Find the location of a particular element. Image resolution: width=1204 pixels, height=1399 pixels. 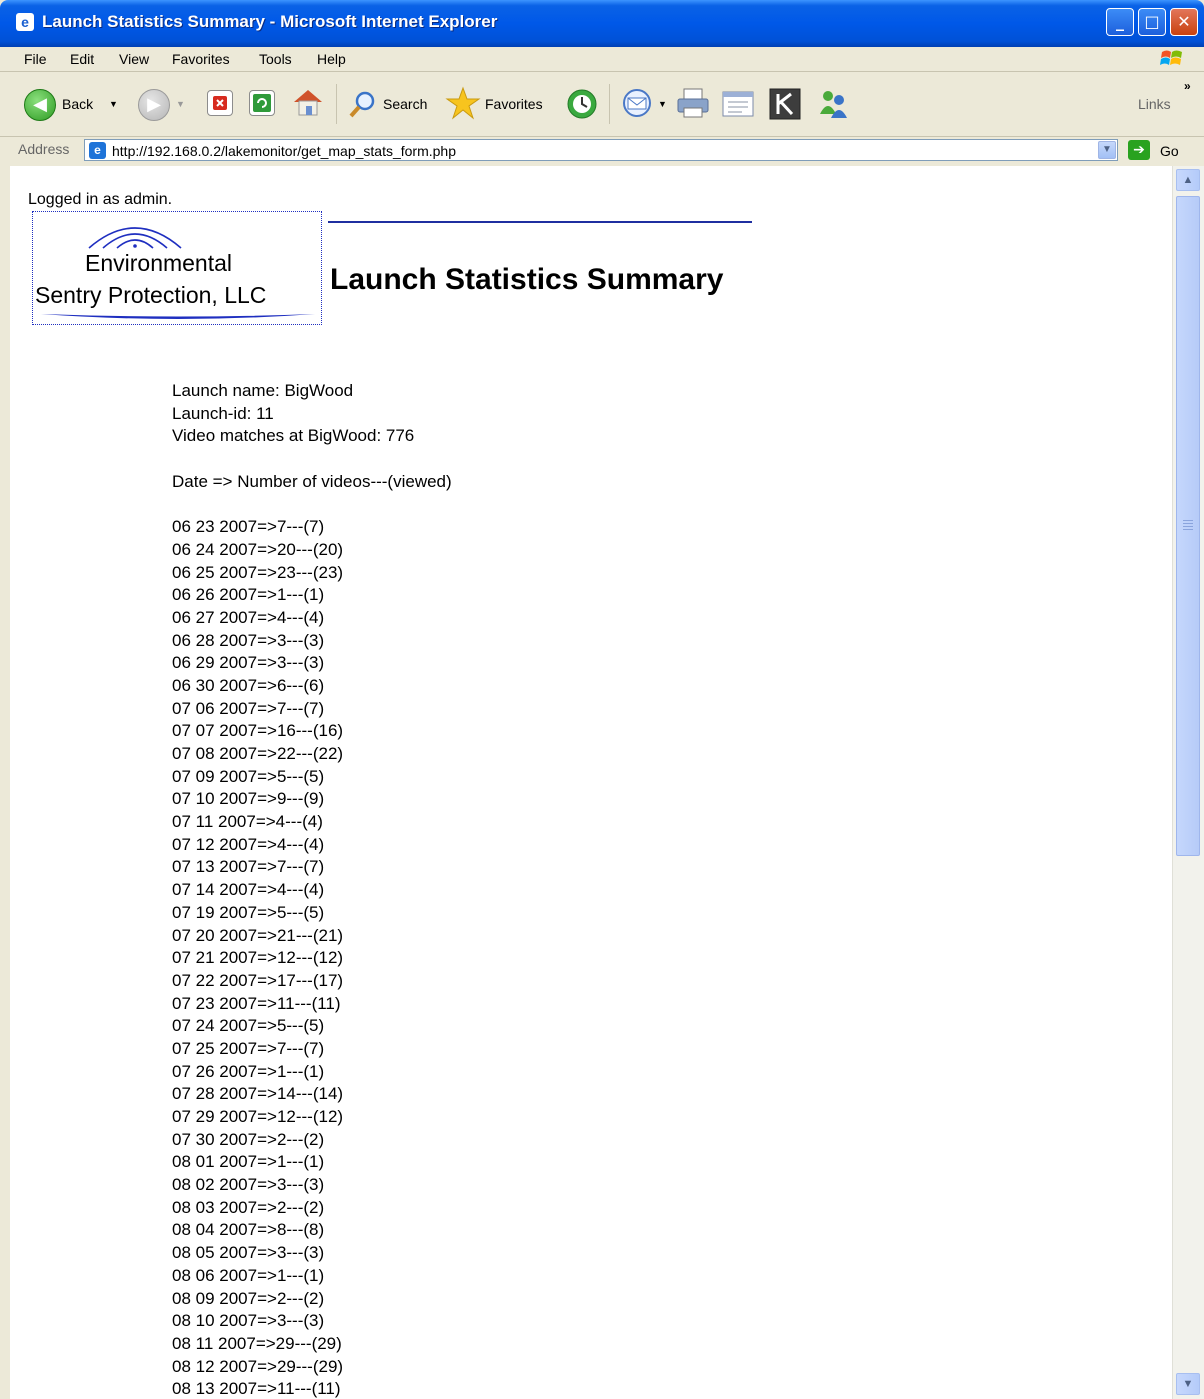

minimize-button: _ is located at coordinates (1120, 22).